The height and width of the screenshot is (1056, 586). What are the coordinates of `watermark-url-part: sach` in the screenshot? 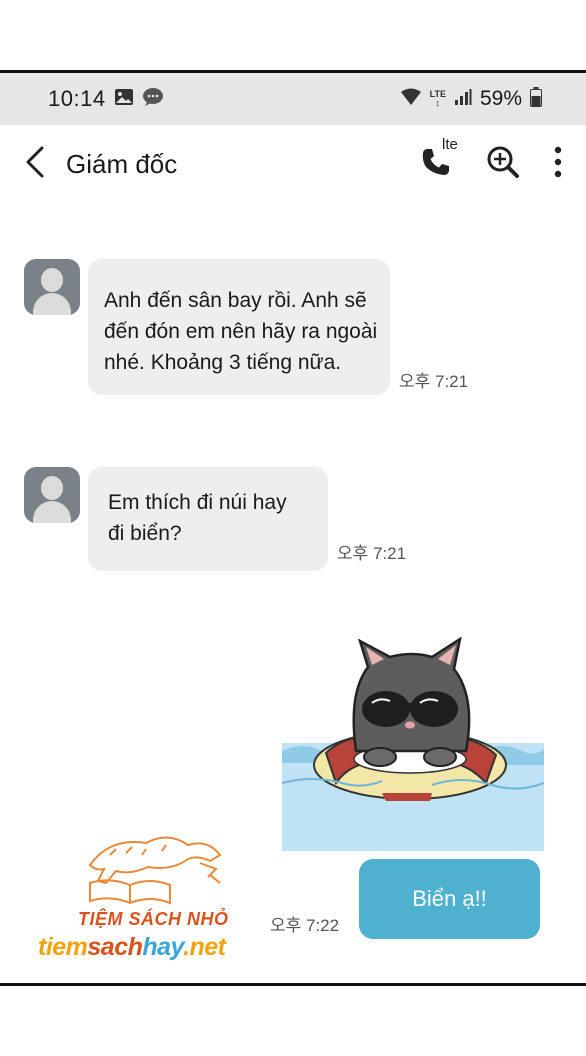 It's located at (115, 947).